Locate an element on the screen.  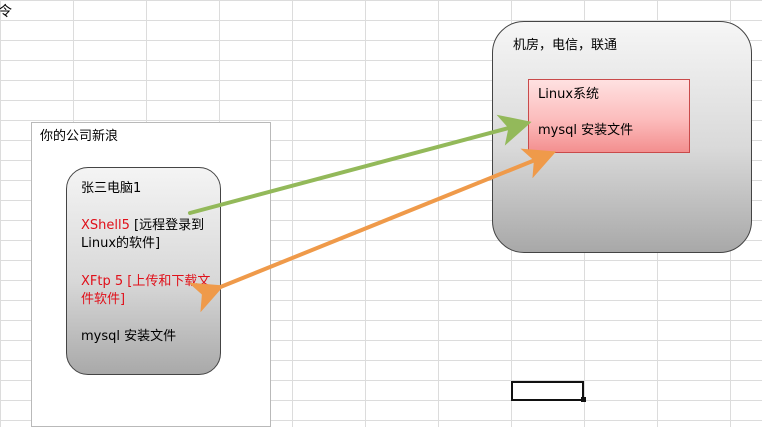
selected-cell is located at coordinates (547, 391).